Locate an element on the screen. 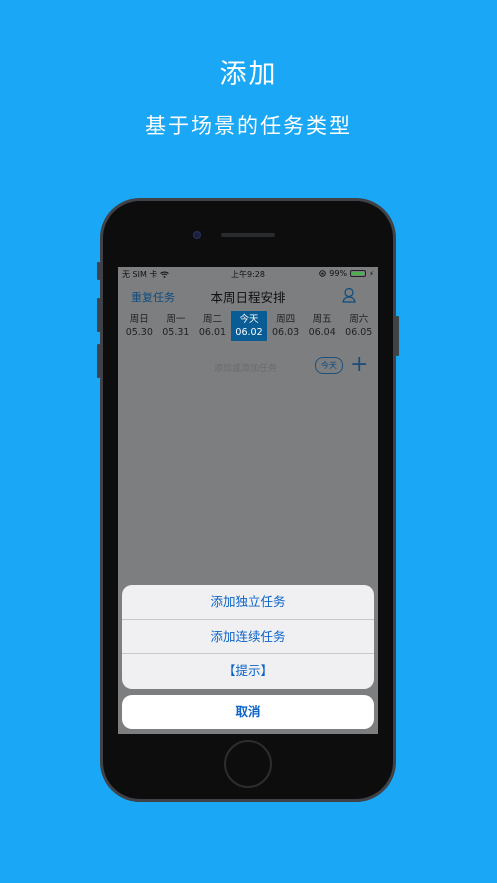  day-date: 06.05 is located at coordinates (359, 332).